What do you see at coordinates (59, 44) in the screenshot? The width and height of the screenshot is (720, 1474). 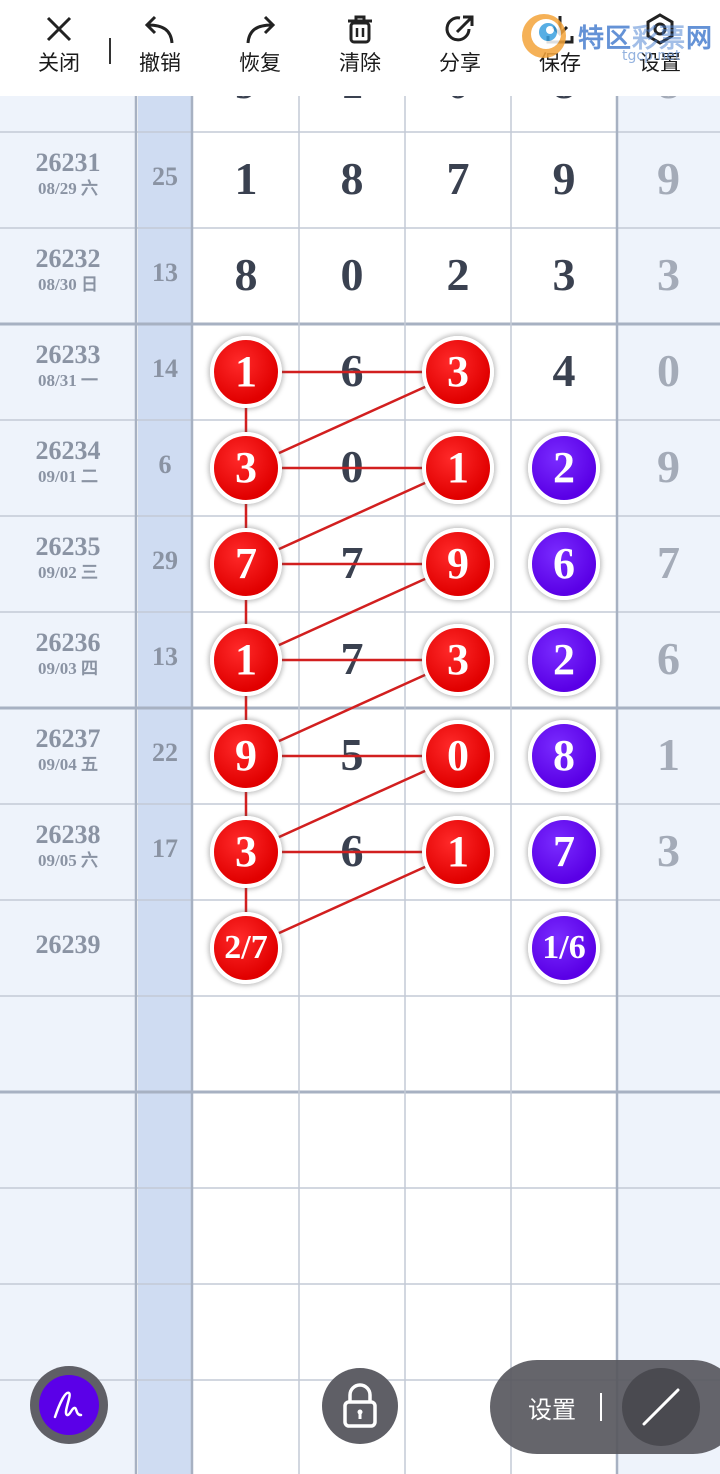 I see `close-button: 关闭` at bounding box center [59, 44].